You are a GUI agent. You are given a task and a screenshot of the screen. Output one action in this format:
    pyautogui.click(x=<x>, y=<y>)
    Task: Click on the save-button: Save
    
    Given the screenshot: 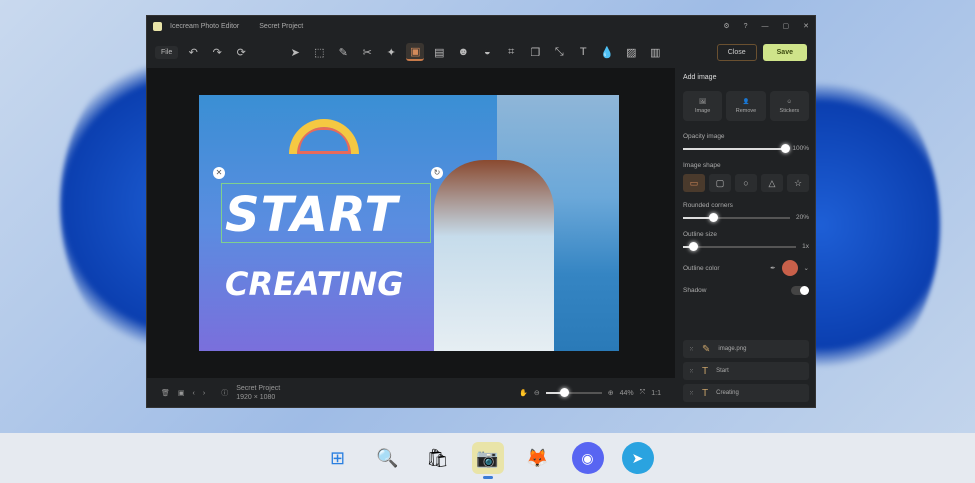 What is the action you would take?
    pyautogui.click(x=784, y=52)
    